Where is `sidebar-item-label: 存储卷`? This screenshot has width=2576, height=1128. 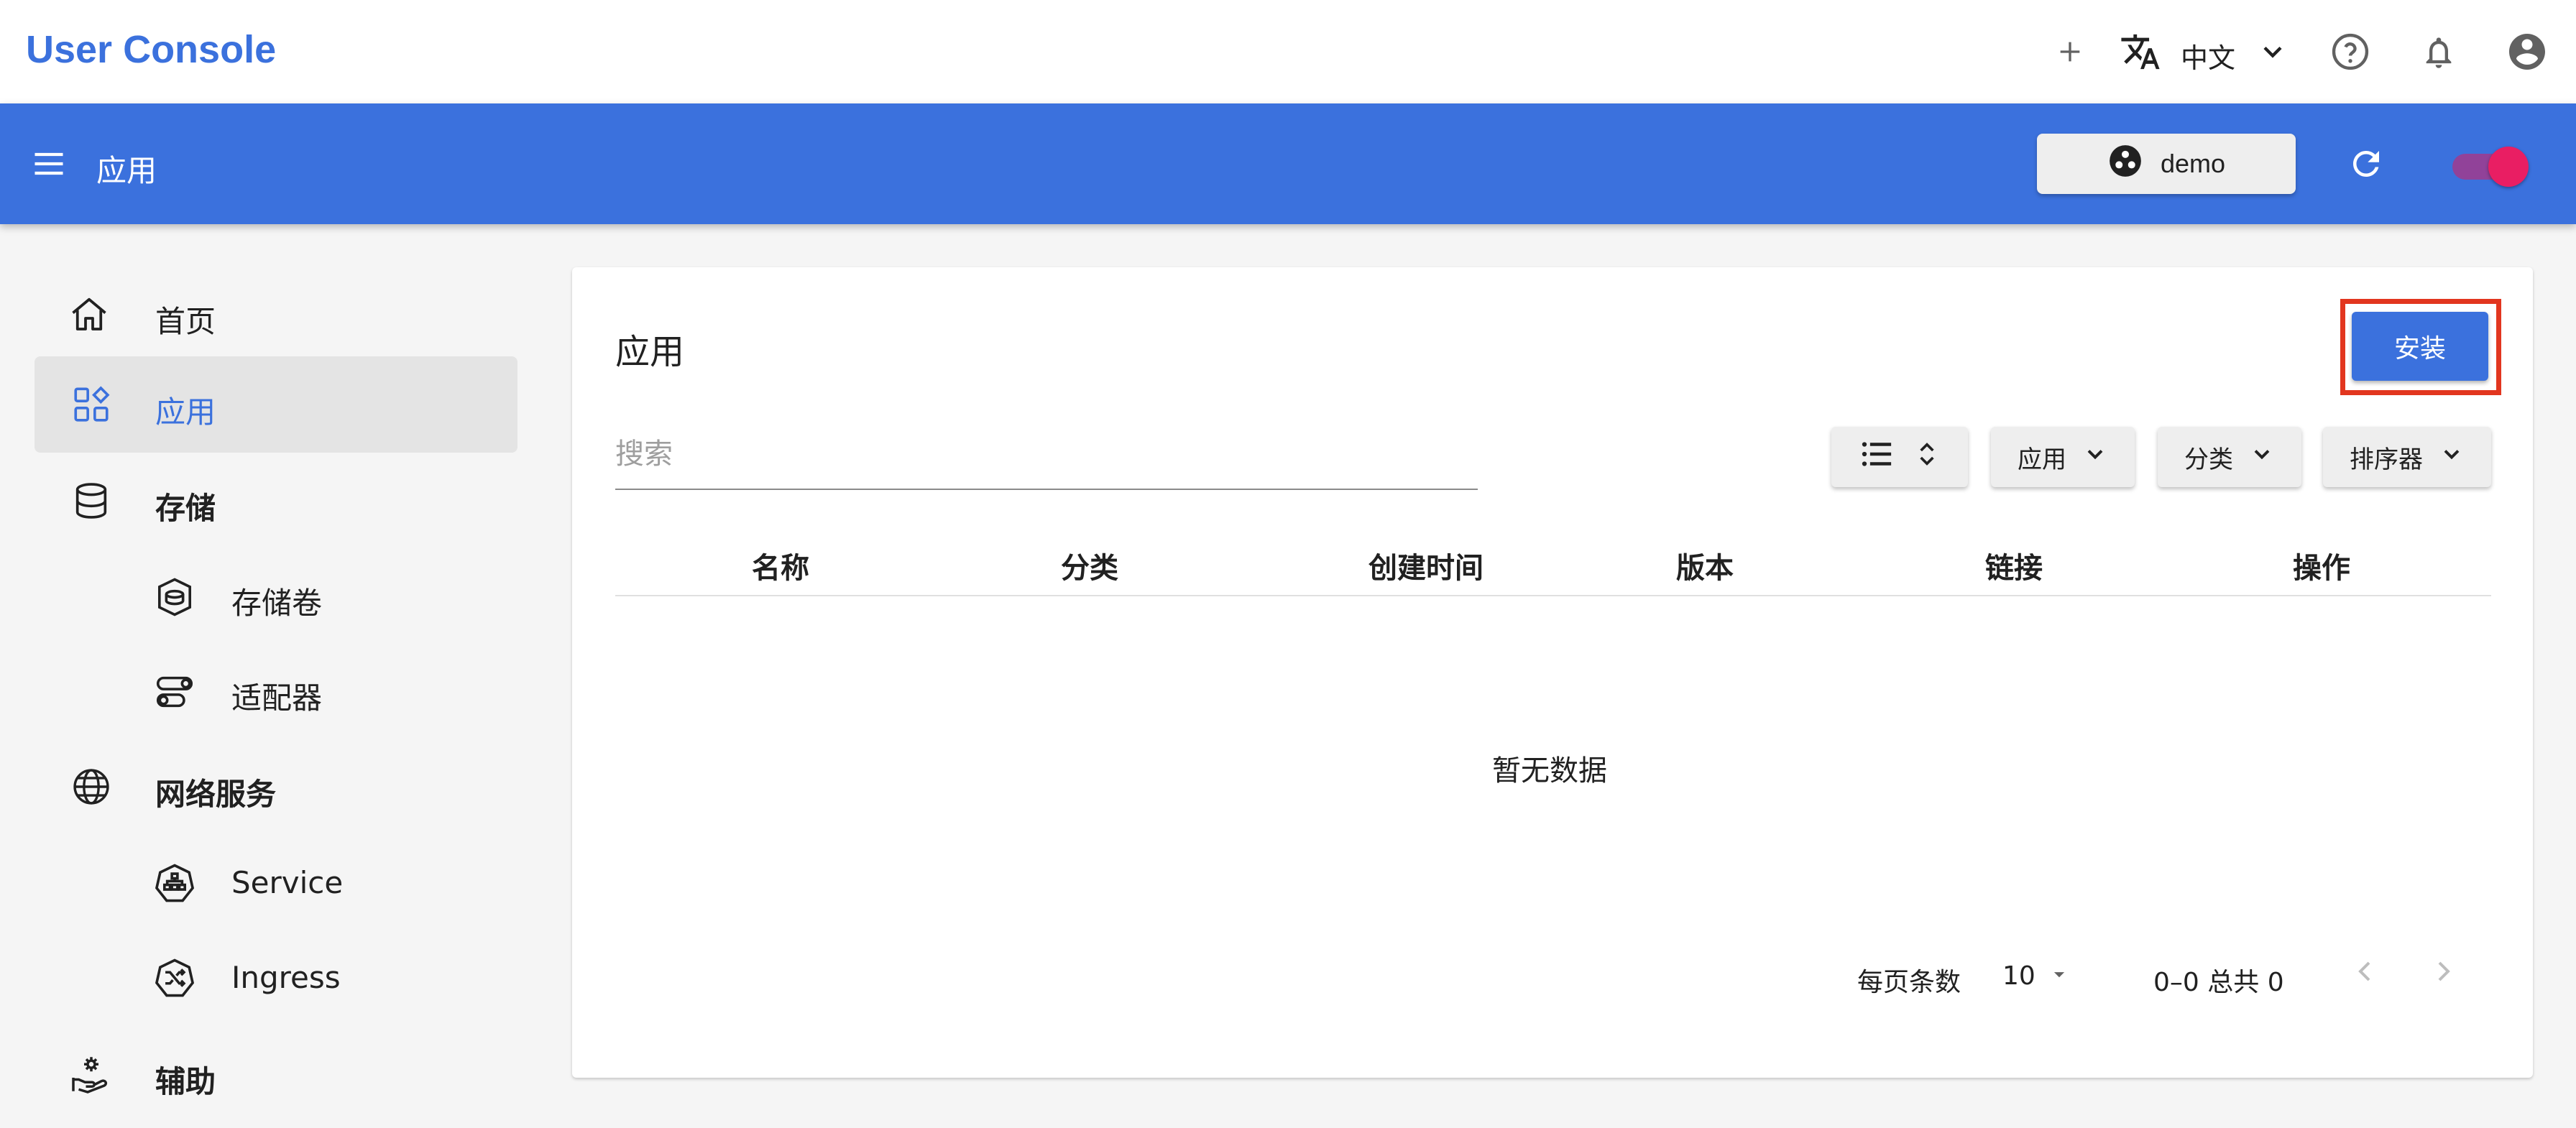
sidebar-item-label: 存储卷 is located at coordinates (277, 603).